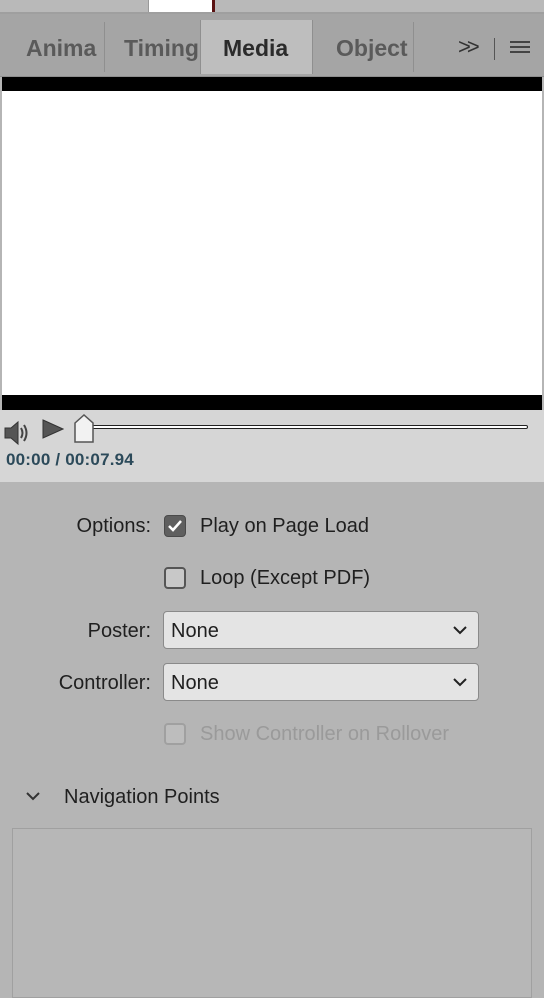 The width and height of the screenshot is (544, 998). Describe the element at coordinates (104, 683) in the screenshot. I see `controller-label: Controller:` at that location.